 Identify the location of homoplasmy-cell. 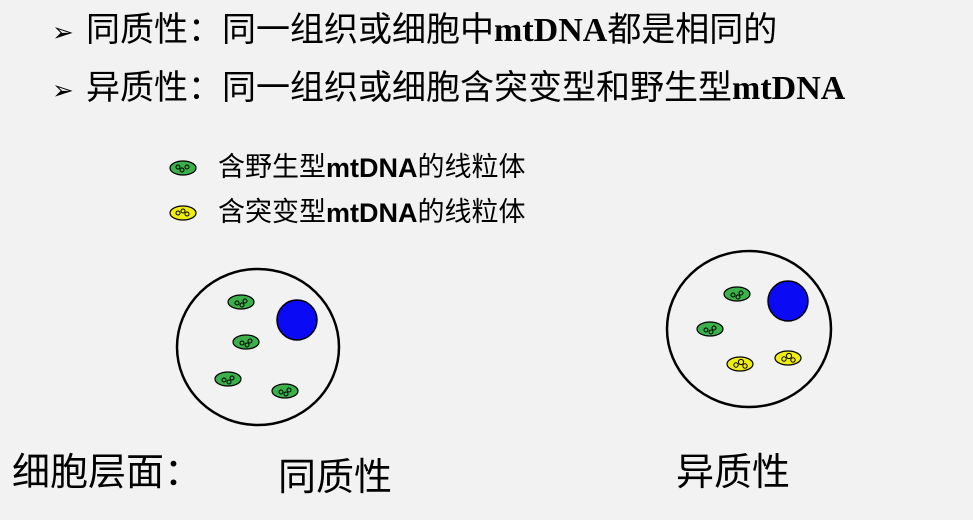
(258, 347).